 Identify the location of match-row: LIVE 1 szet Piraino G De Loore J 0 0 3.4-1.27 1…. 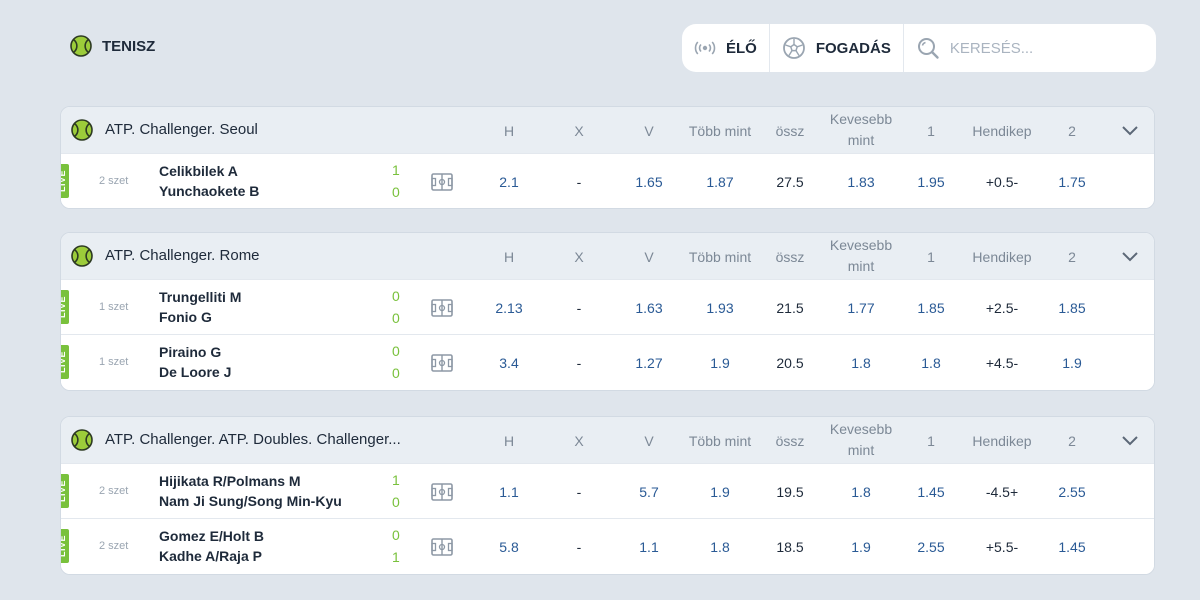
(607, 362).